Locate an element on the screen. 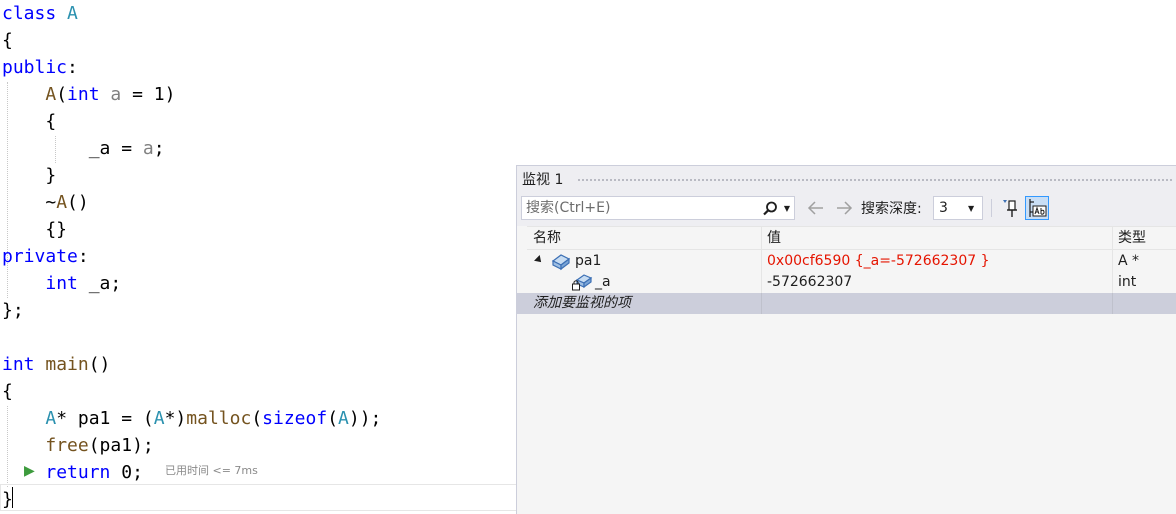 Image resolution: width=1176 pixels, height=514 pixels. watch-item-value: -572662307 is located at coordinates (809, 282).